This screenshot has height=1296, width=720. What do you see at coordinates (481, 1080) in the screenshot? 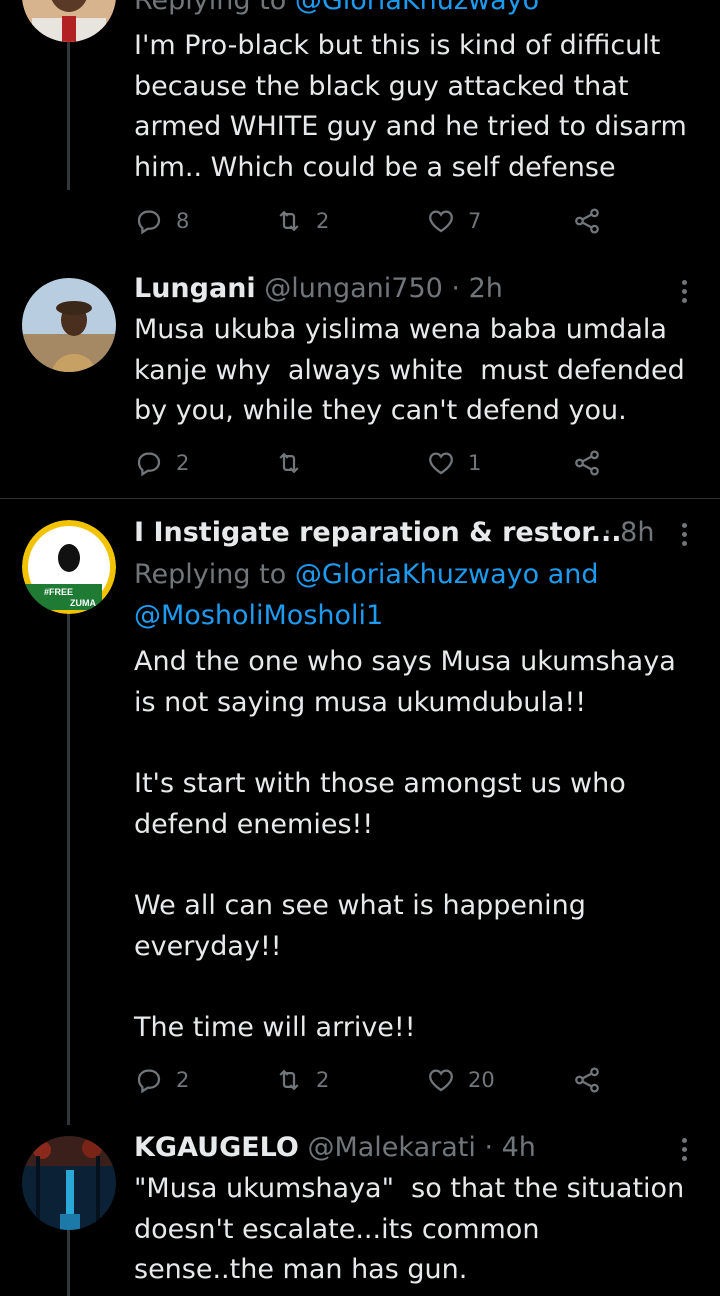
I see `like-count: 20` at bounding box center [481, 1080].